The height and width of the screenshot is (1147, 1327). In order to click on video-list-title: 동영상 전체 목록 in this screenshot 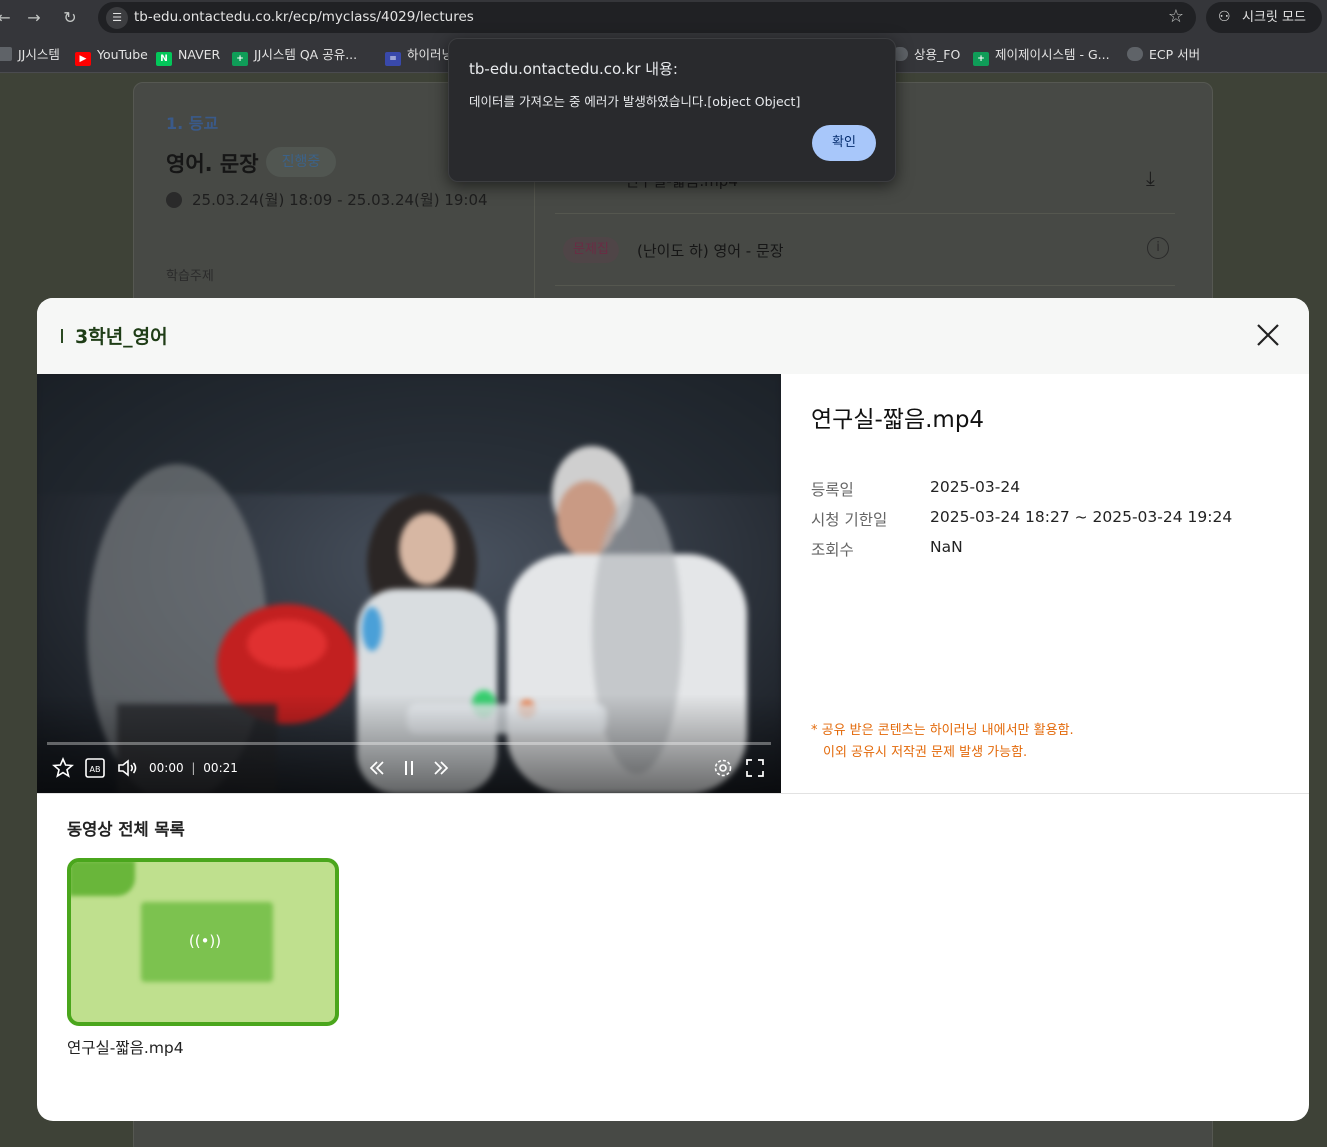, I will do `click(126, 829)`.